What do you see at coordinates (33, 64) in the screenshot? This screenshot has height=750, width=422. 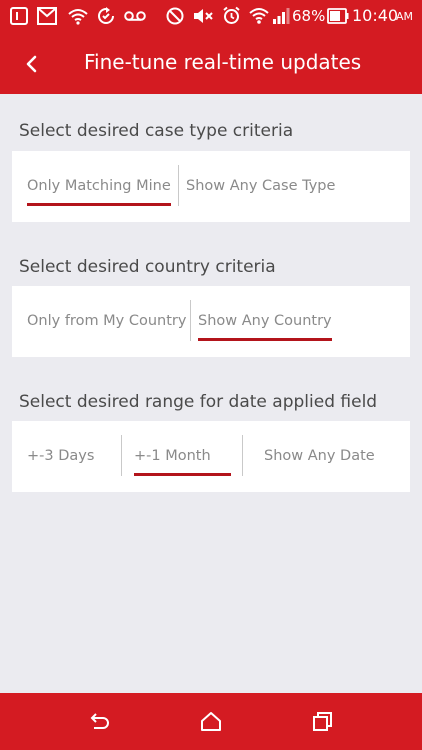 I see `back-arrow-icon` at bounding box center [33, 64].